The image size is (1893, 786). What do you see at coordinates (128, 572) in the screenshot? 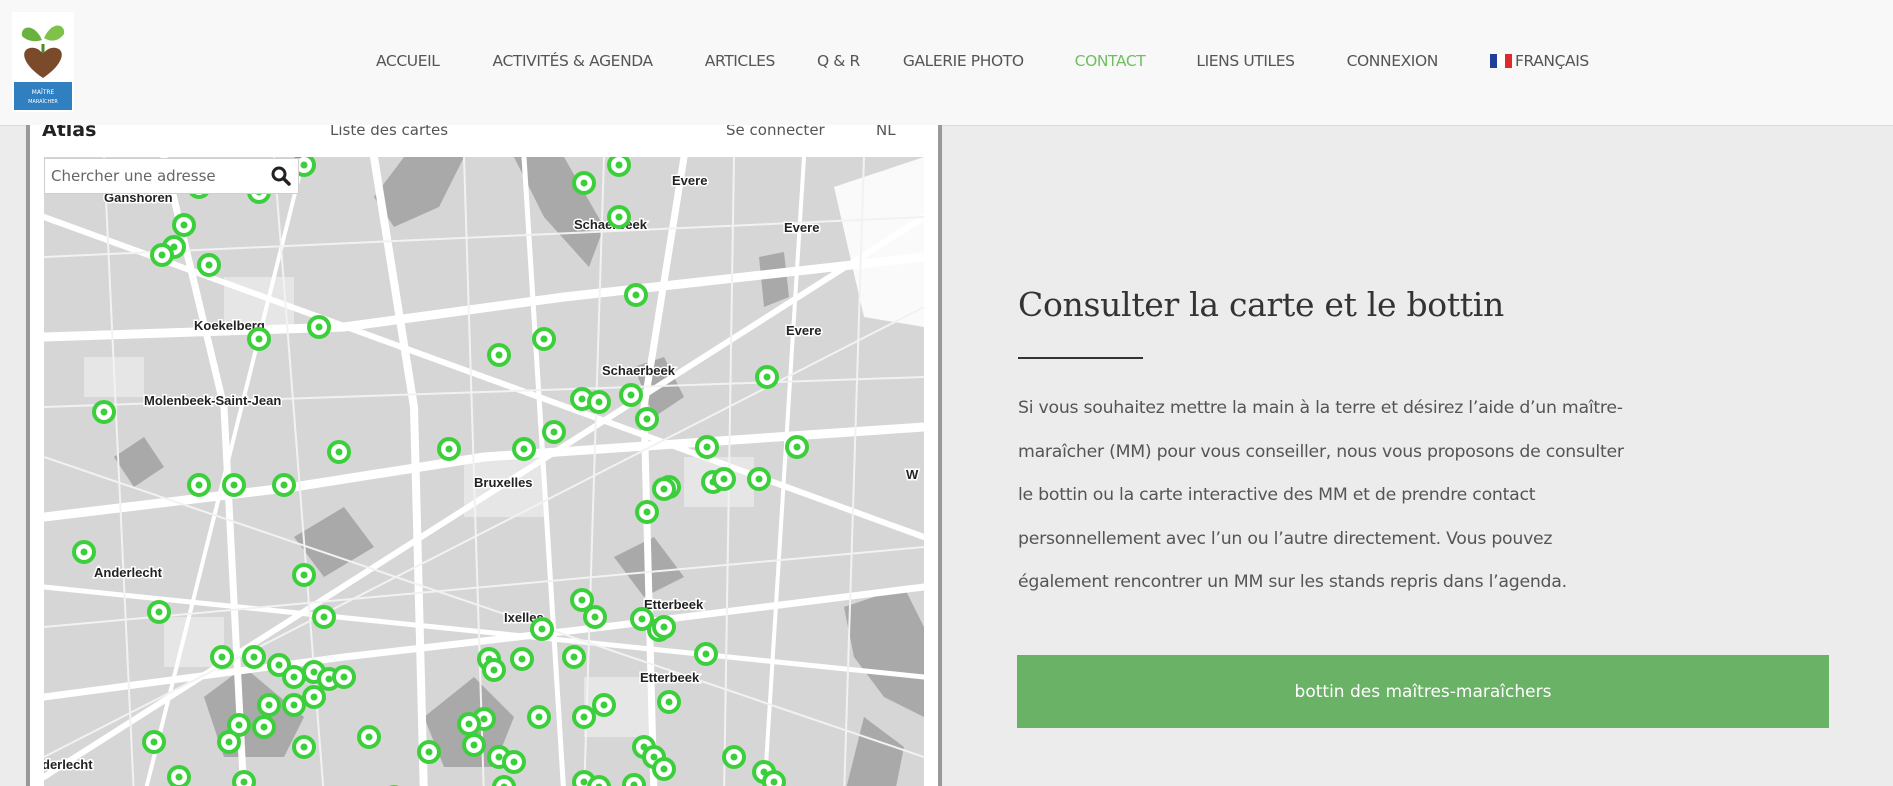
I see `map-place-label: Anderlecht` at bounding box center [128, 572].